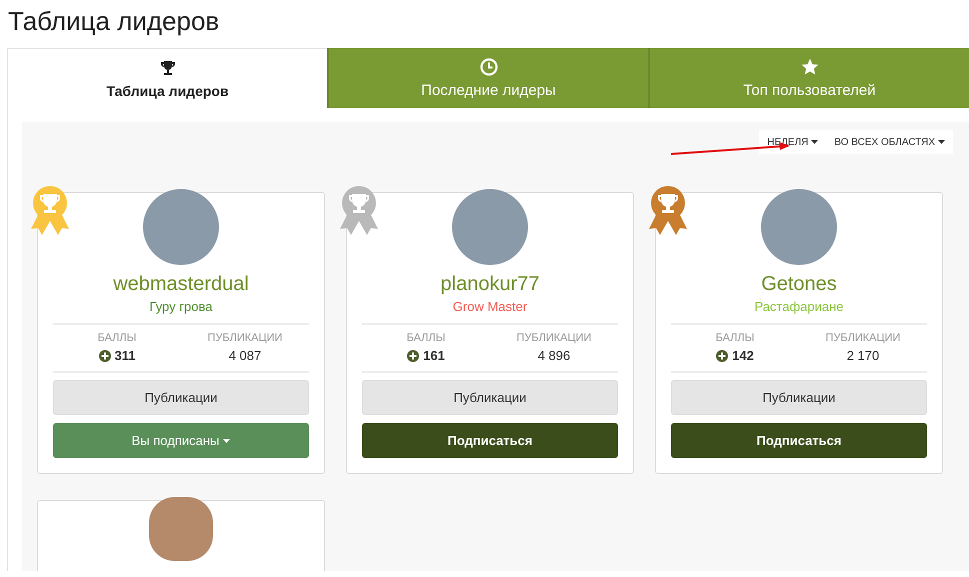 The height and width of the screenshot is (577, 969). What do you see at coordinates (863, 355) in the screenshot?
I see `posts-value: 2 170` at bounding box center [863, 355].